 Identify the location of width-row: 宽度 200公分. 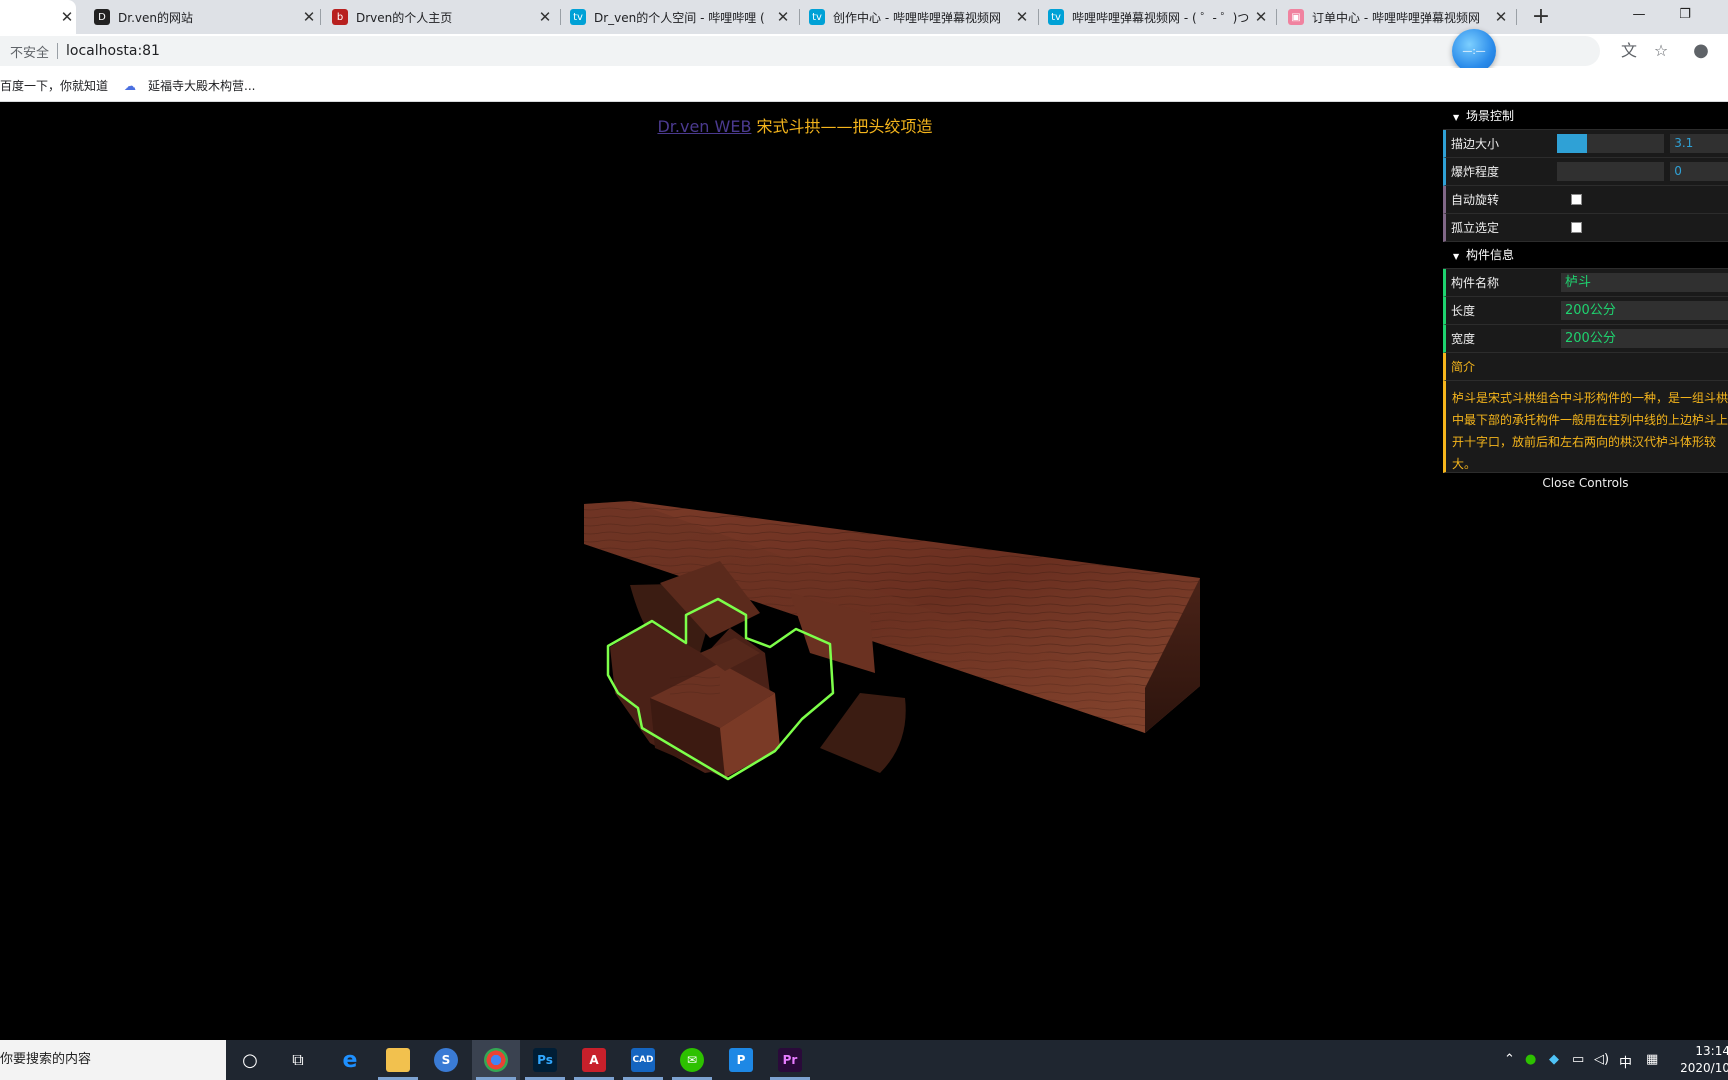
(1585, 339).